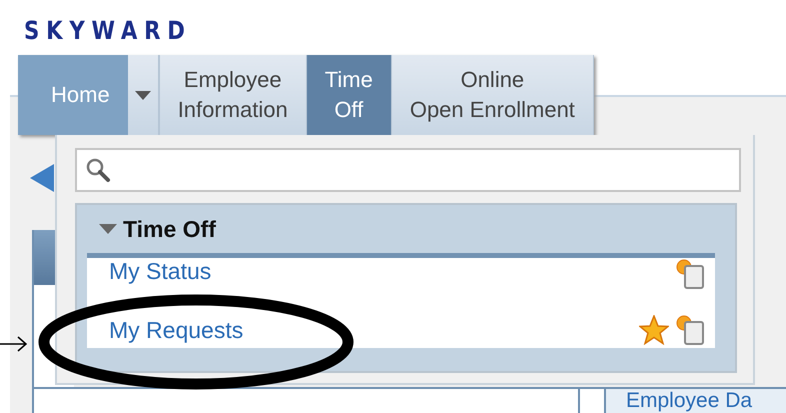 The image size is (786, 413). What do you see at coordinates (176, 330) in the screenshot?
I see `menu-link: My Requests` at bounding box center [176, 330].